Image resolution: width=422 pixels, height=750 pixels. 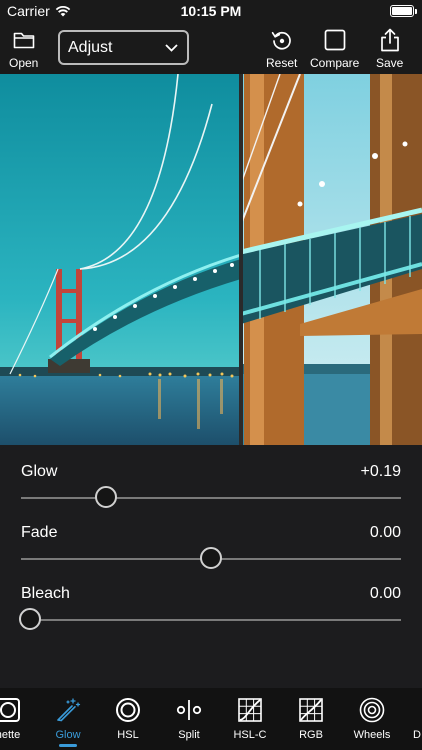 What do you see at coordinates (380, 471) in the screenshot?
I see `glow-slider-value: +0.19` at bounding box center [380, 471].